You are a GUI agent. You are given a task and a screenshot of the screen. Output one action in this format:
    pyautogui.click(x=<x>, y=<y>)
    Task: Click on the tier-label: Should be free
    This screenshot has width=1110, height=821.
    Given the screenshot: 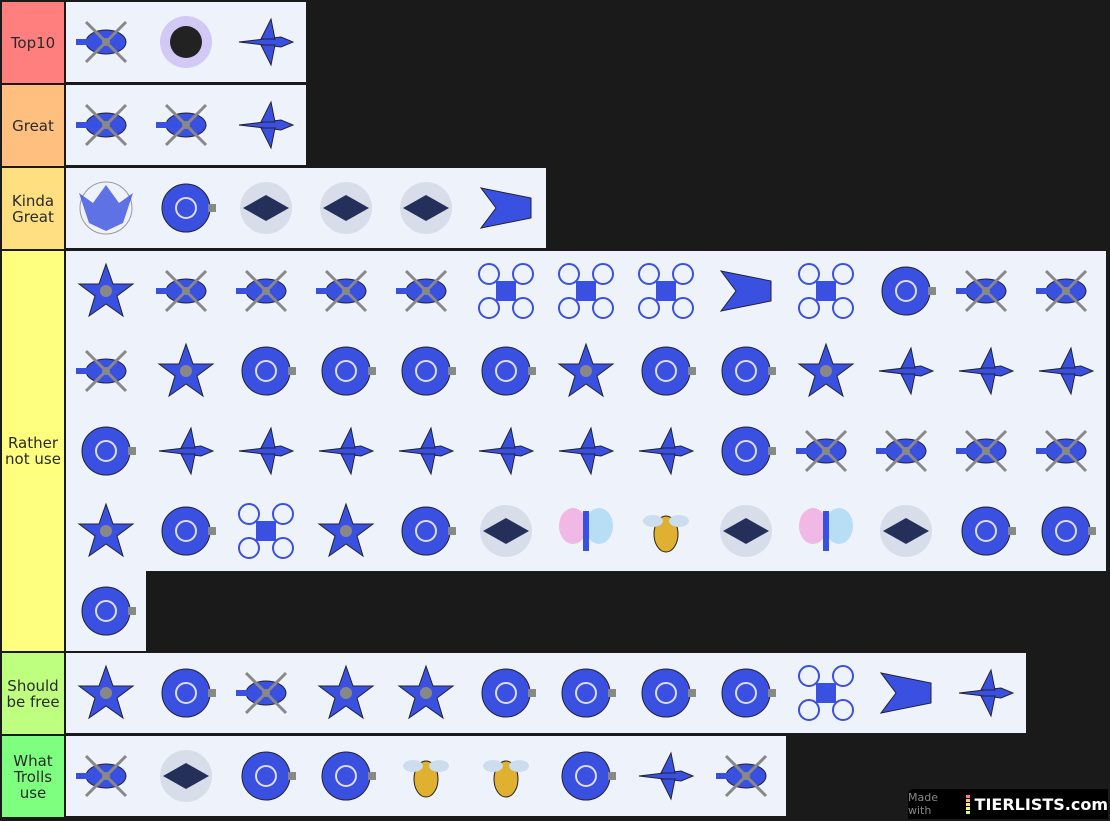 What is the action you would take?
    pyautogui.click(x=33, y=693)
    